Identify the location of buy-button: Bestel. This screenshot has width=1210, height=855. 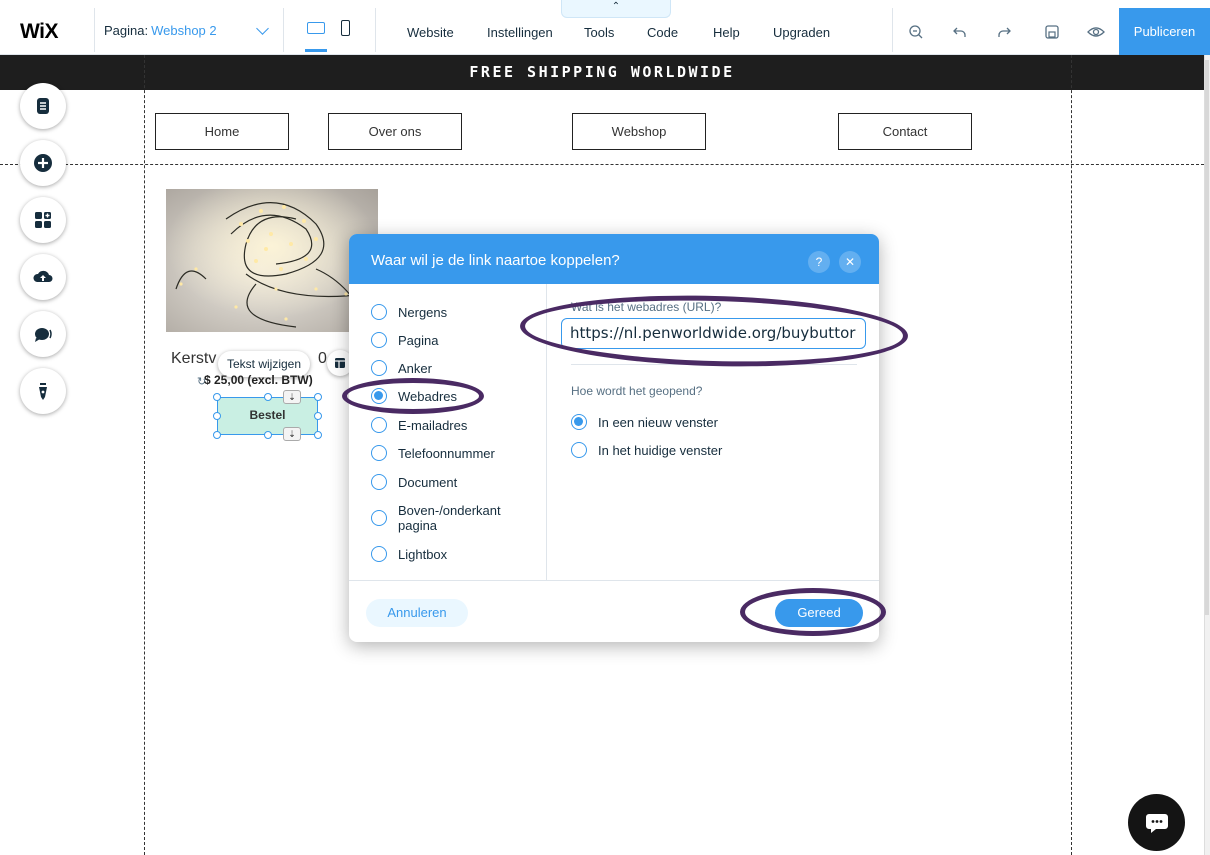
(267, 416).